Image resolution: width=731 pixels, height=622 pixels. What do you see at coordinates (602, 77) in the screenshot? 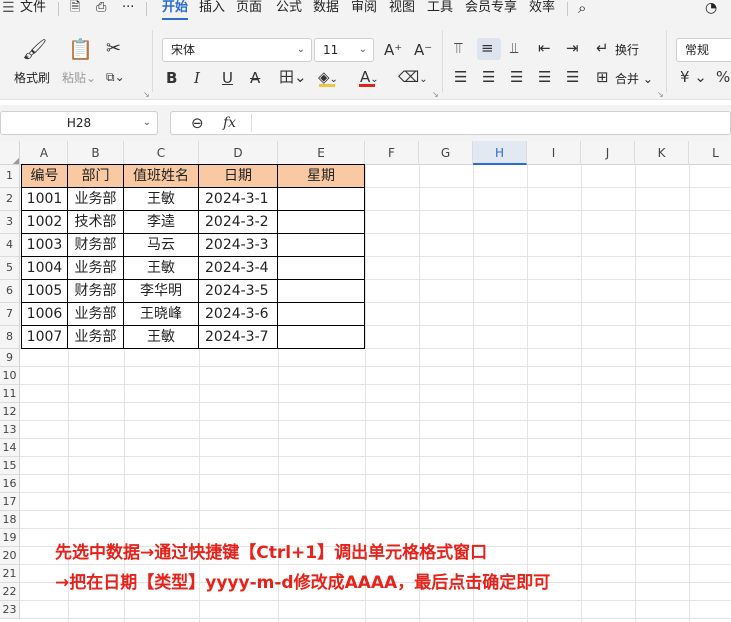
I see `merge-icon: ⊞` at bounding box center [602, 77].